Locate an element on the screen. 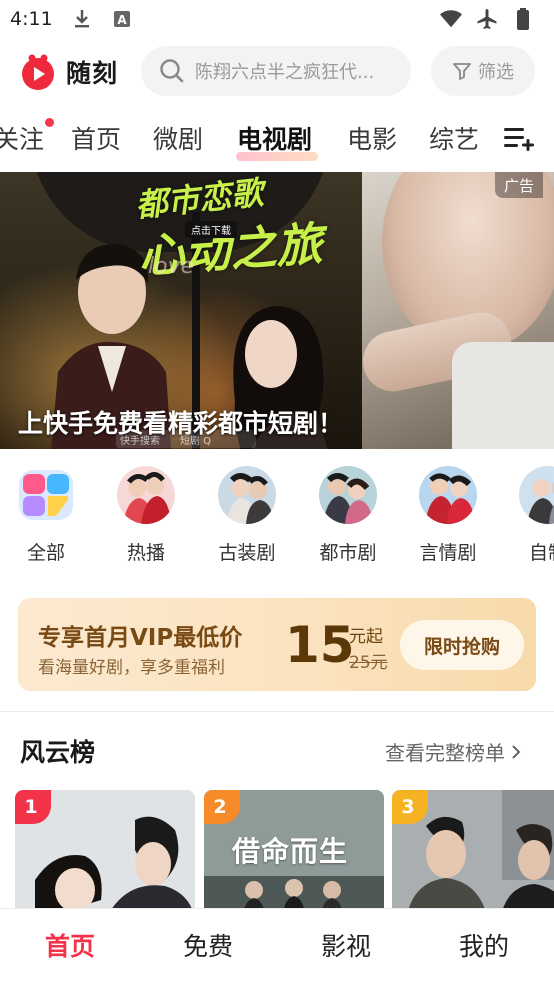  app-logo-icon is located at coordinates (38, 72).